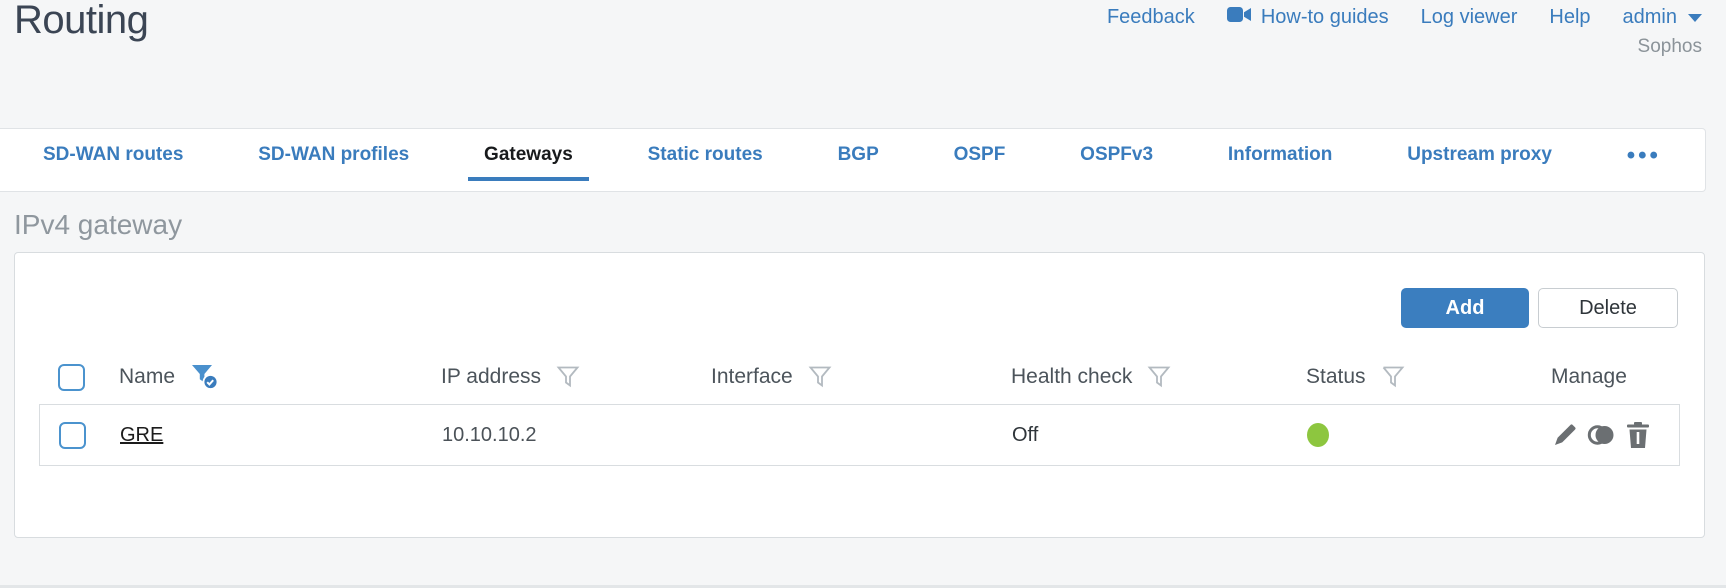  Describe the element at coordinates (81, 21) in the screenshot. I see `page-title: Routing` at that location.